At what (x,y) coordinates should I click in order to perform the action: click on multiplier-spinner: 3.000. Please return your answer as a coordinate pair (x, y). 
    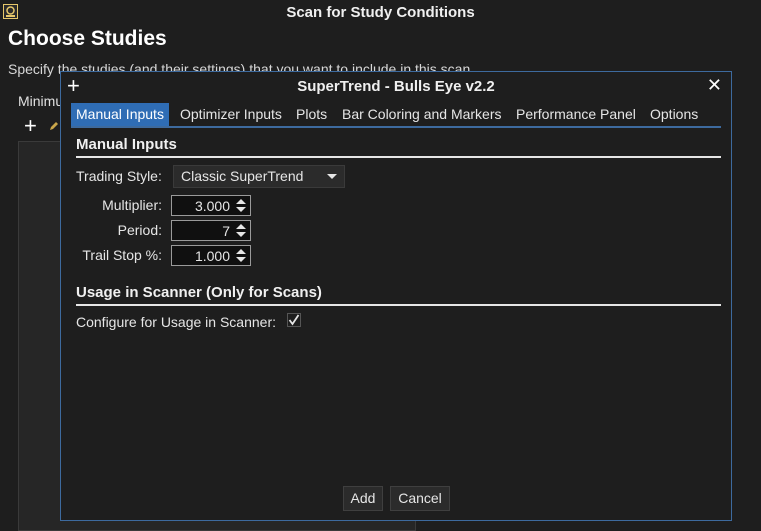
    Looking at the image, I should click on (211, 205).